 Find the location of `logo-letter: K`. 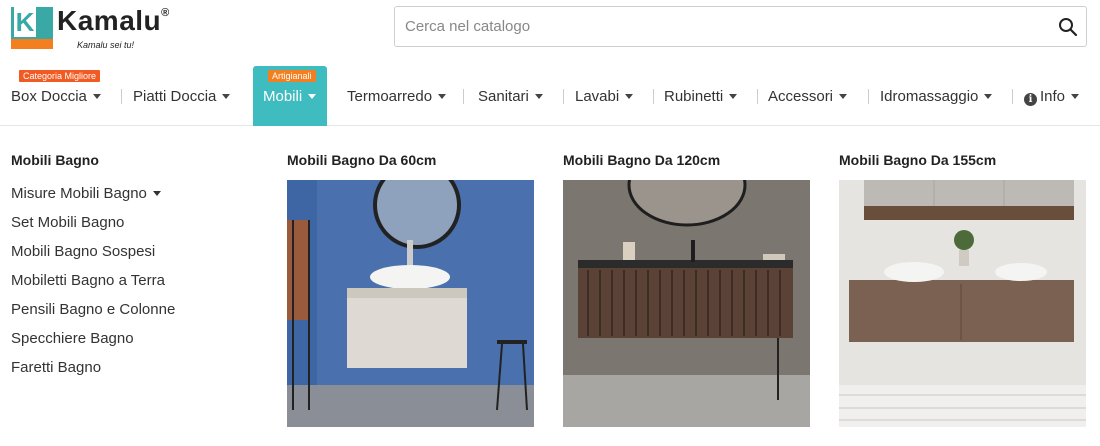

logo-letter: K is located at coordinates (25, 22).